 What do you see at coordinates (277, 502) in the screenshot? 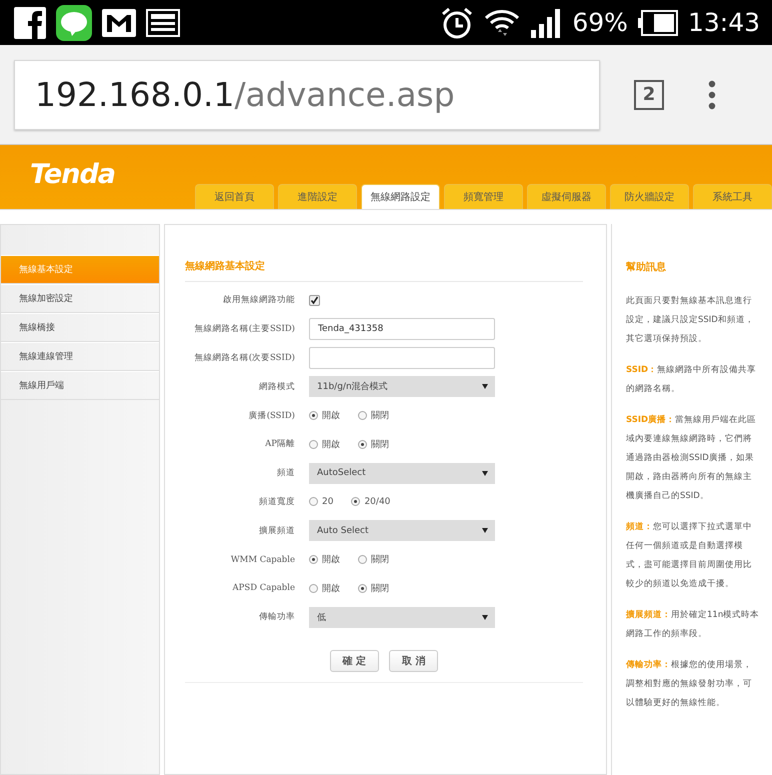
I see `field-label: 頻道寬度` at bounding box center [277, 502].